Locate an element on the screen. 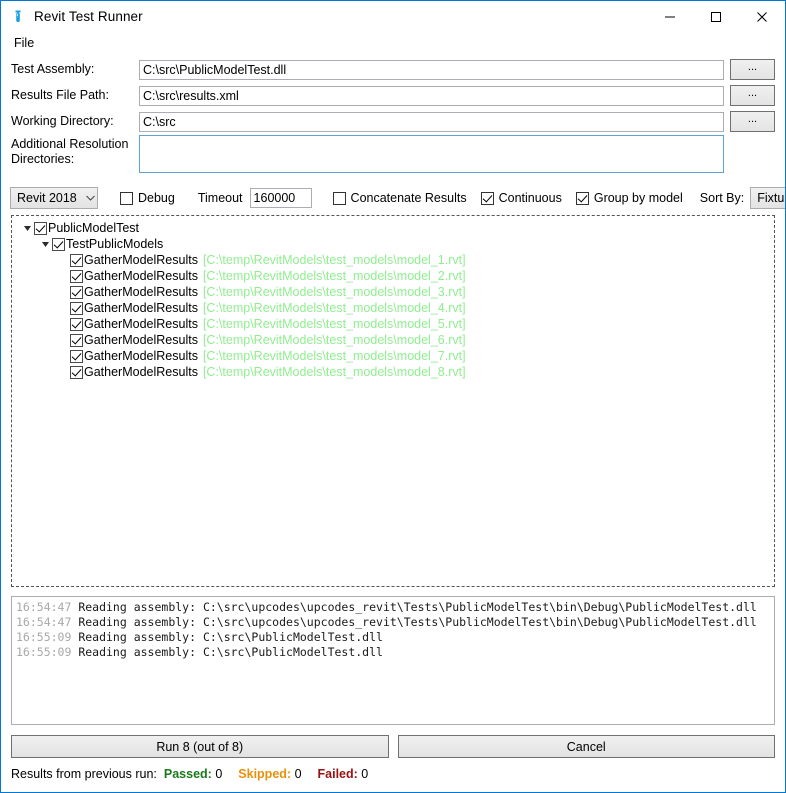  menu-bar: File is located at coordinates (393, 43).